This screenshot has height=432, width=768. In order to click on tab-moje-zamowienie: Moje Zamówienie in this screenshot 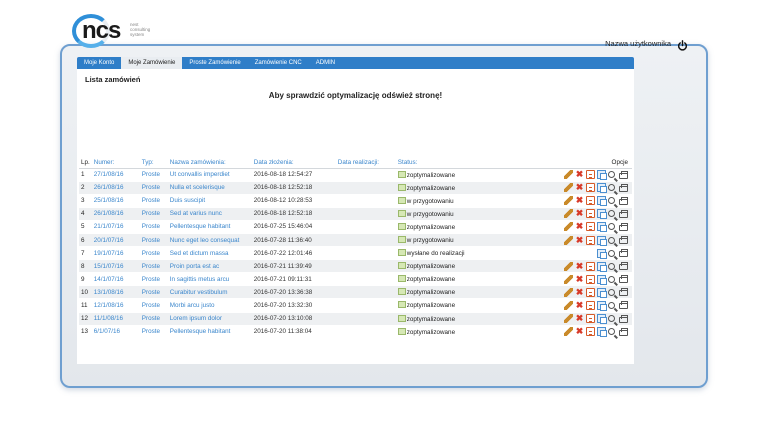, I will do `click(152, 63)`.